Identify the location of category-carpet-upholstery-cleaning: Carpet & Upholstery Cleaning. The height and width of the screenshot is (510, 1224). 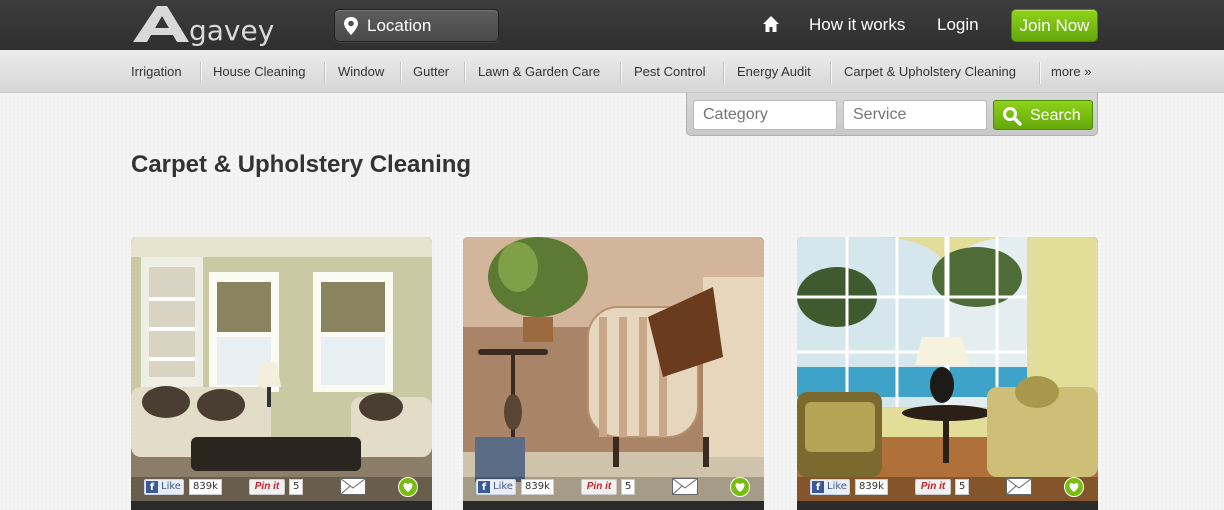
(930, 71).